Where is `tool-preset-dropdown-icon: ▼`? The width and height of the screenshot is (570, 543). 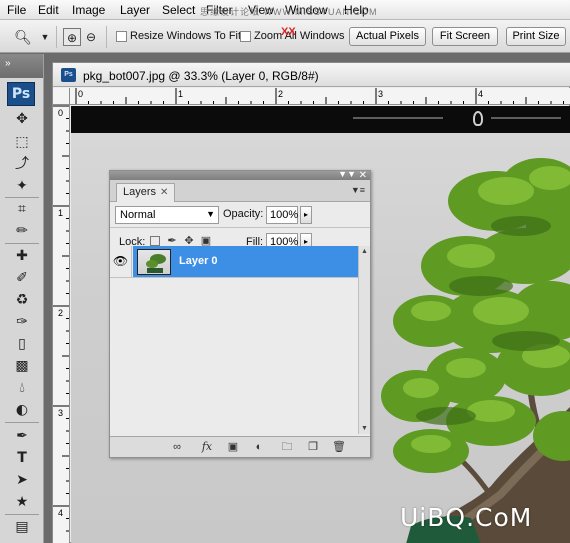
tool-preset-dropdown-icon: ▼ is located at coordinates (45, 37).